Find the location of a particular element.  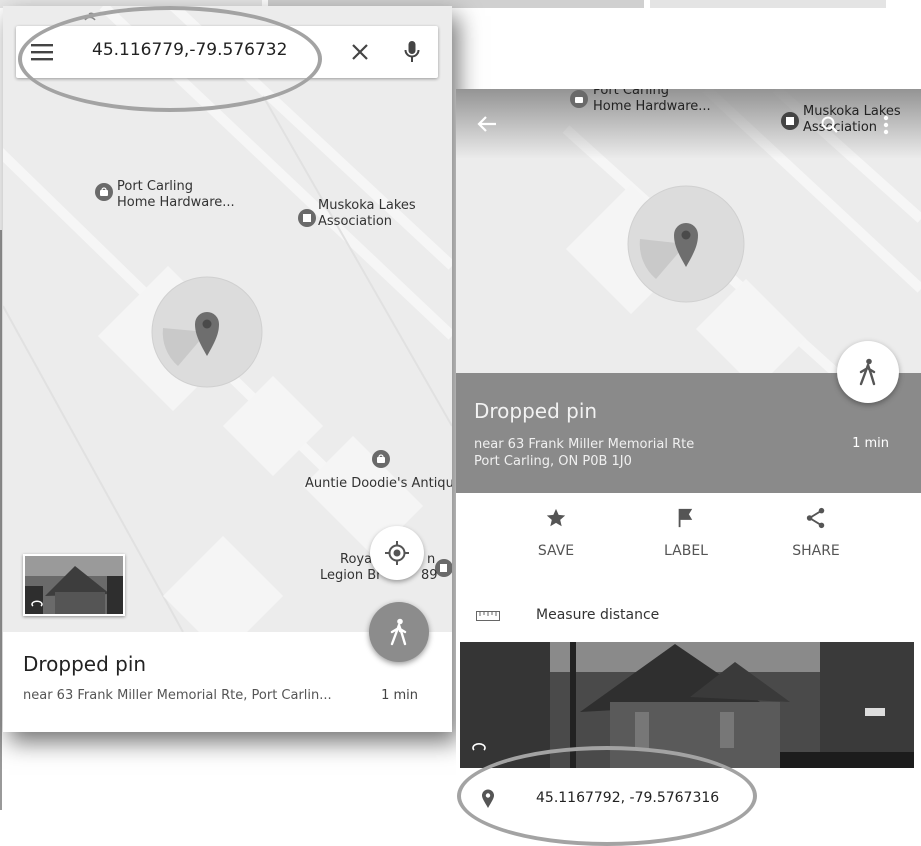

my-location-button is located at coordinates (397, 553).